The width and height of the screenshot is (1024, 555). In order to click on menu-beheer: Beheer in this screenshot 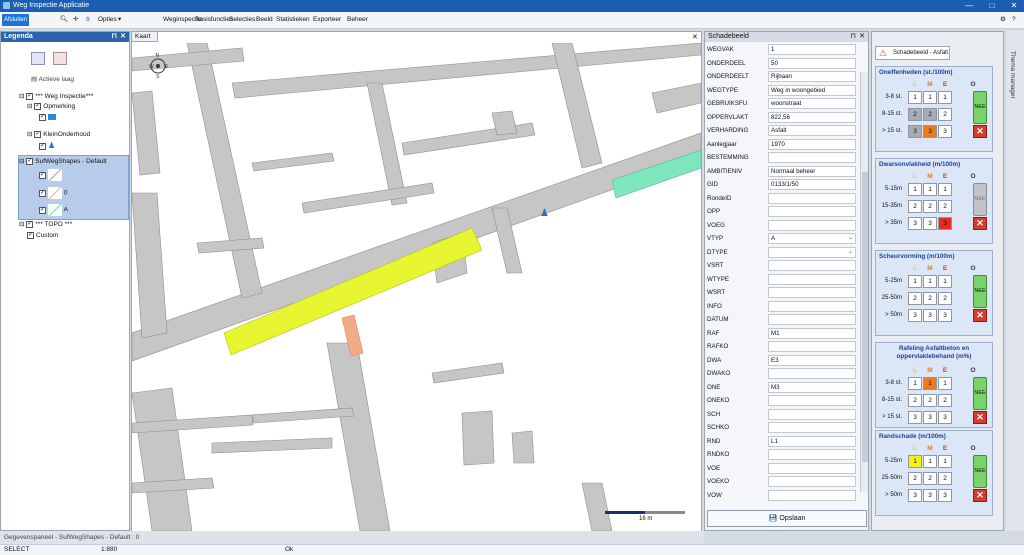, I will do `click(357, 20)`.